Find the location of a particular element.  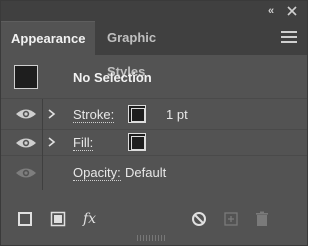

opacity-value: Default is located at coordinates (145, 172).